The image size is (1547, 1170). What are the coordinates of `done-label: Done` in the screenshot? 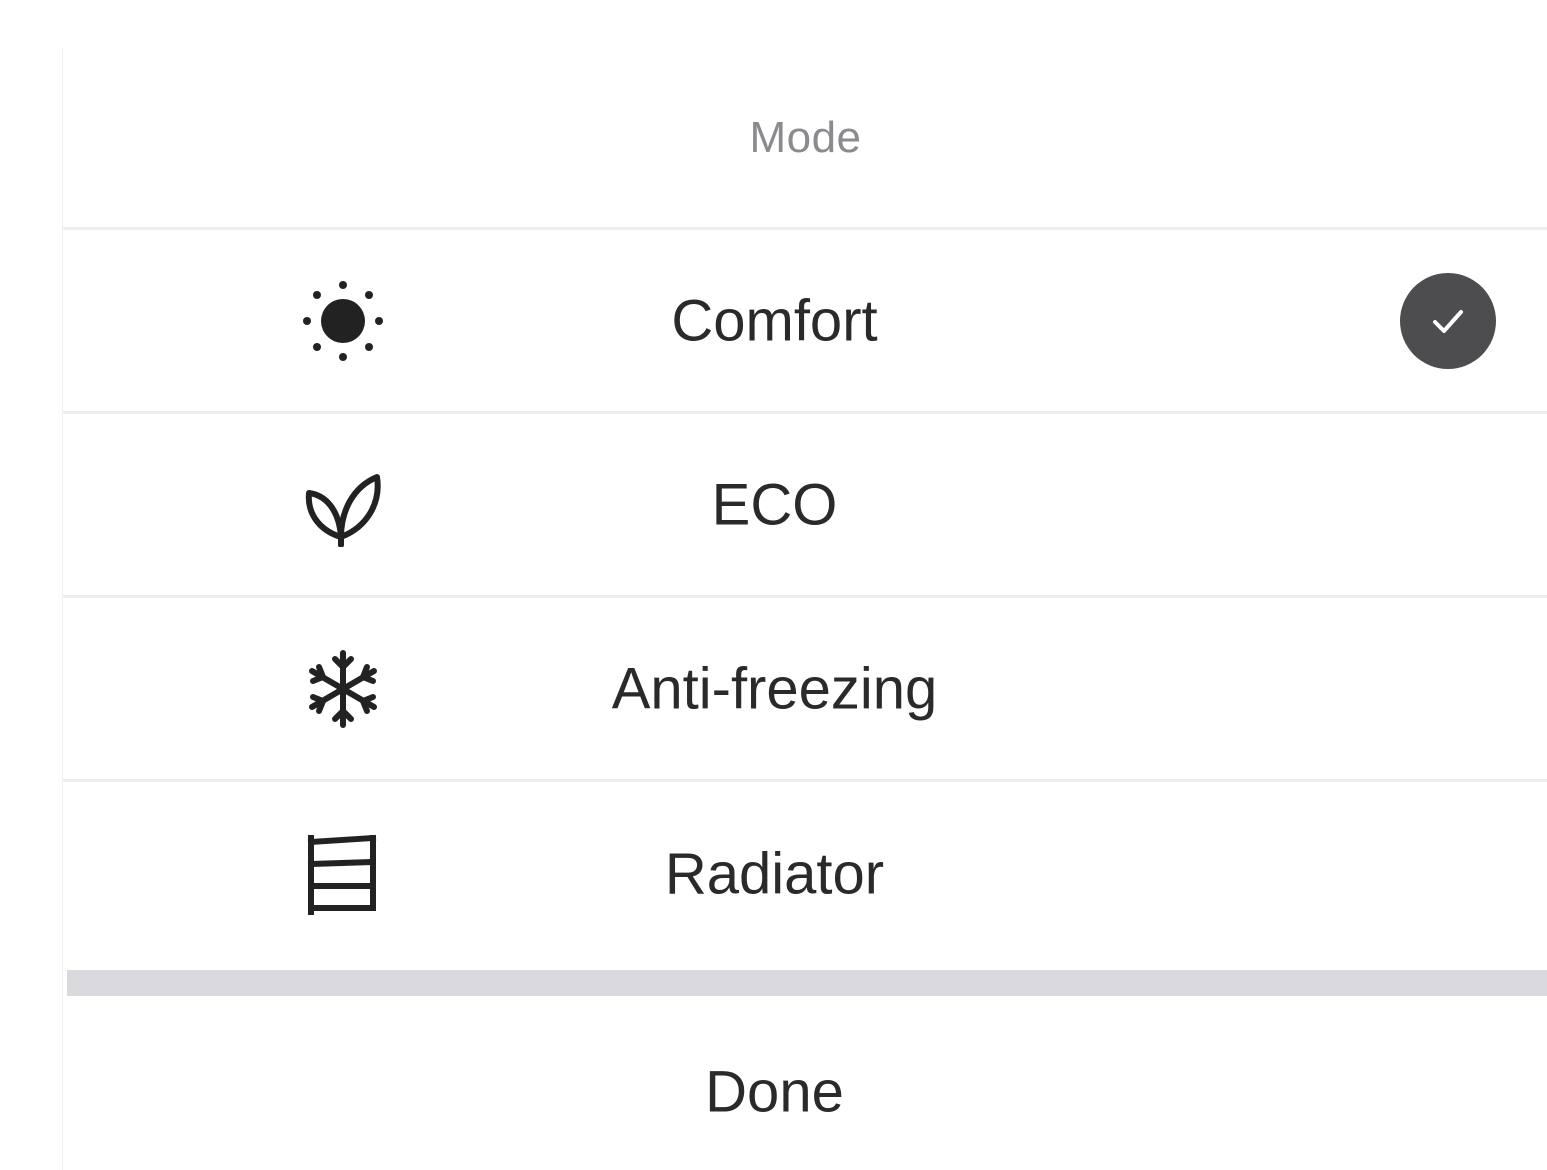 It's located at (774, 1092).